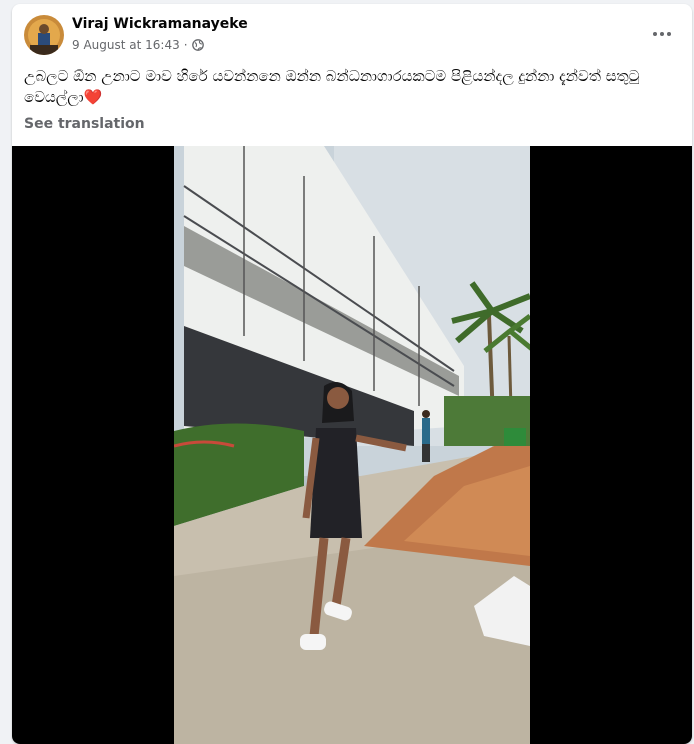 The height and width of the screenshot is (744, 694). What do you see at coordinates (160, 24) in the screenshot?
I see `author-name: Viraj Wickramanayeke` at bounding box center [160, 24].